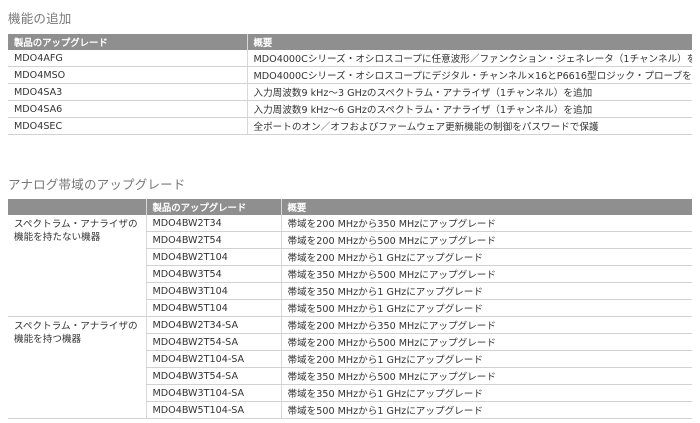 The image size is (700, 423). What do you see at coordinates (127, 58) in the screenshot?
I see `product-code-cell: MDO4AFG` at bounding box center [127, 58].